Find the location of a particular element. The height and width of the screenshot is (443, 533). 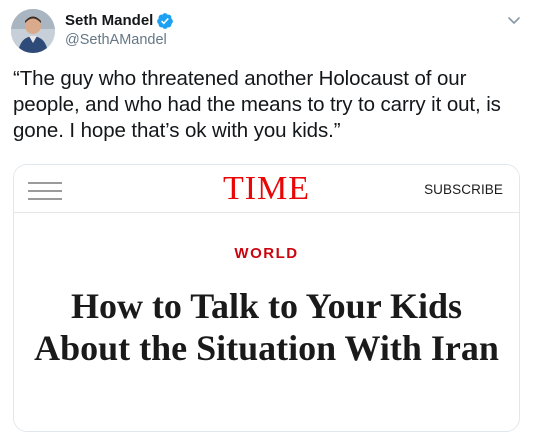

user-handle: @SethAMandel is located at coordinates (116, 40).